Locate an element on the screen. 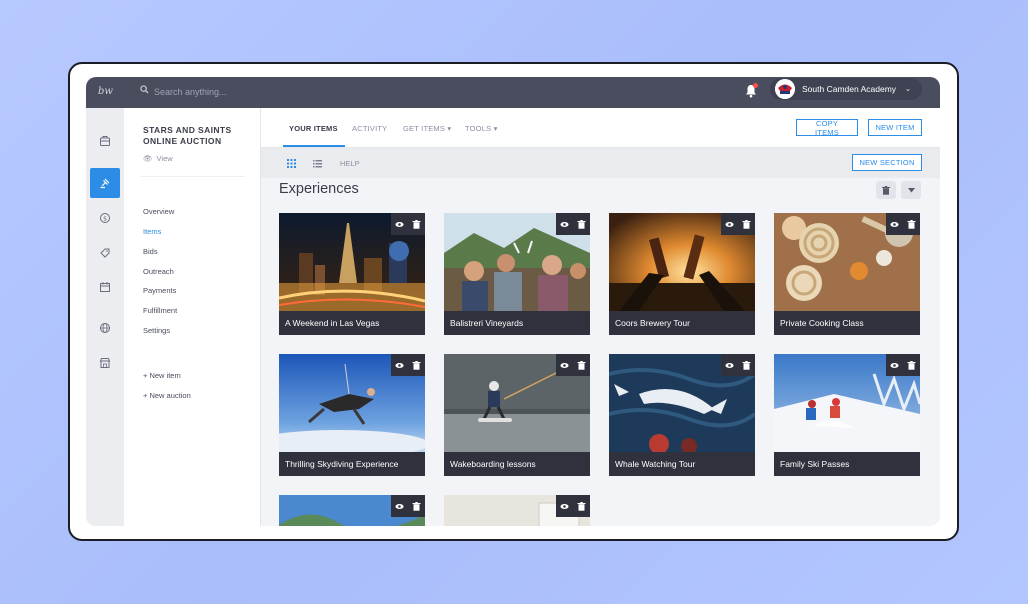 The width and height of the screenshot is (1028, 604). item-card: Private Cooking Class is located at coordinates (847, 274).